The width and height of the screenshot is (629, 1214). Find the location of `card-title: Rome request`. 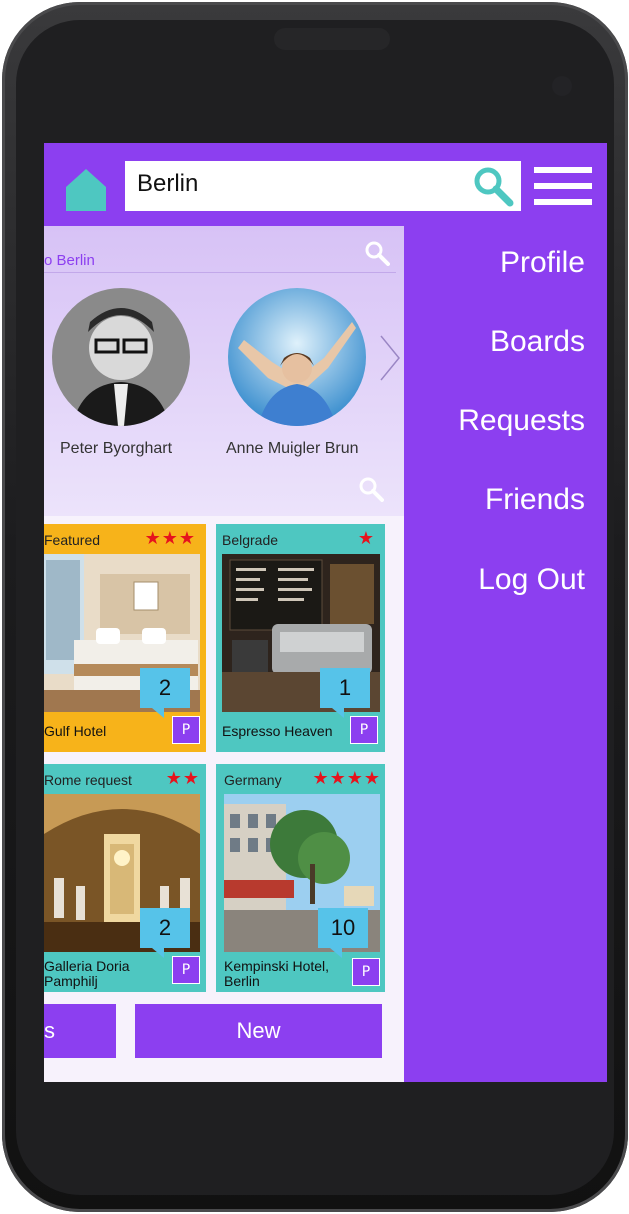

card-title: Rome request is located at coordinates (88, 780).